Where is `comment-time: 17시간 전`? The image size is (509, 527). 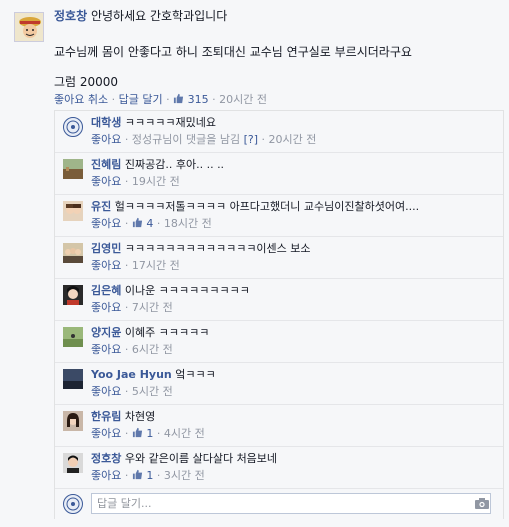
comment-time: 17시간 전 is located at coordinates (156, 265).